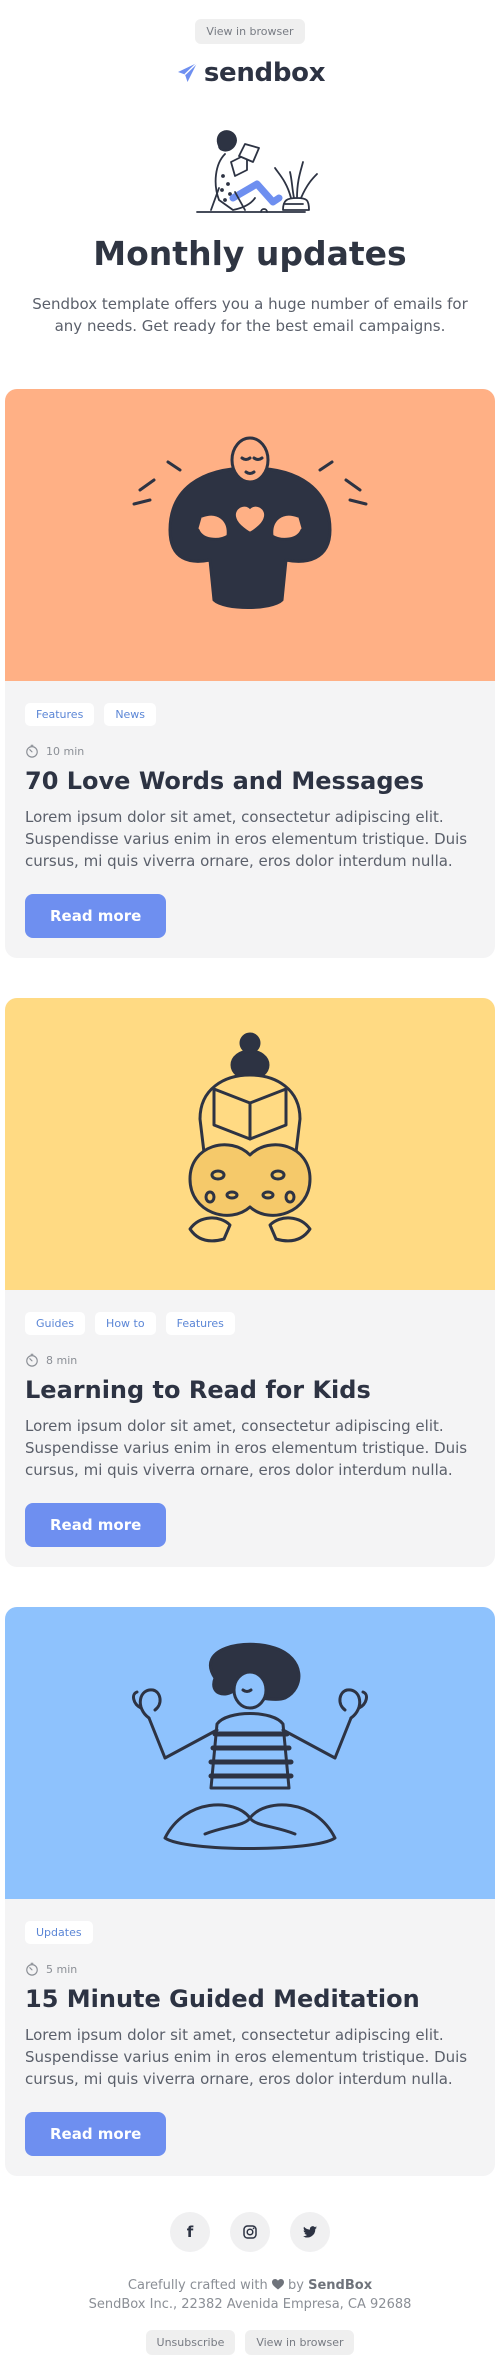  Describe the element at coordinates (190, 2232) in the screenshot. I see `facebook-icon: f` at that location.